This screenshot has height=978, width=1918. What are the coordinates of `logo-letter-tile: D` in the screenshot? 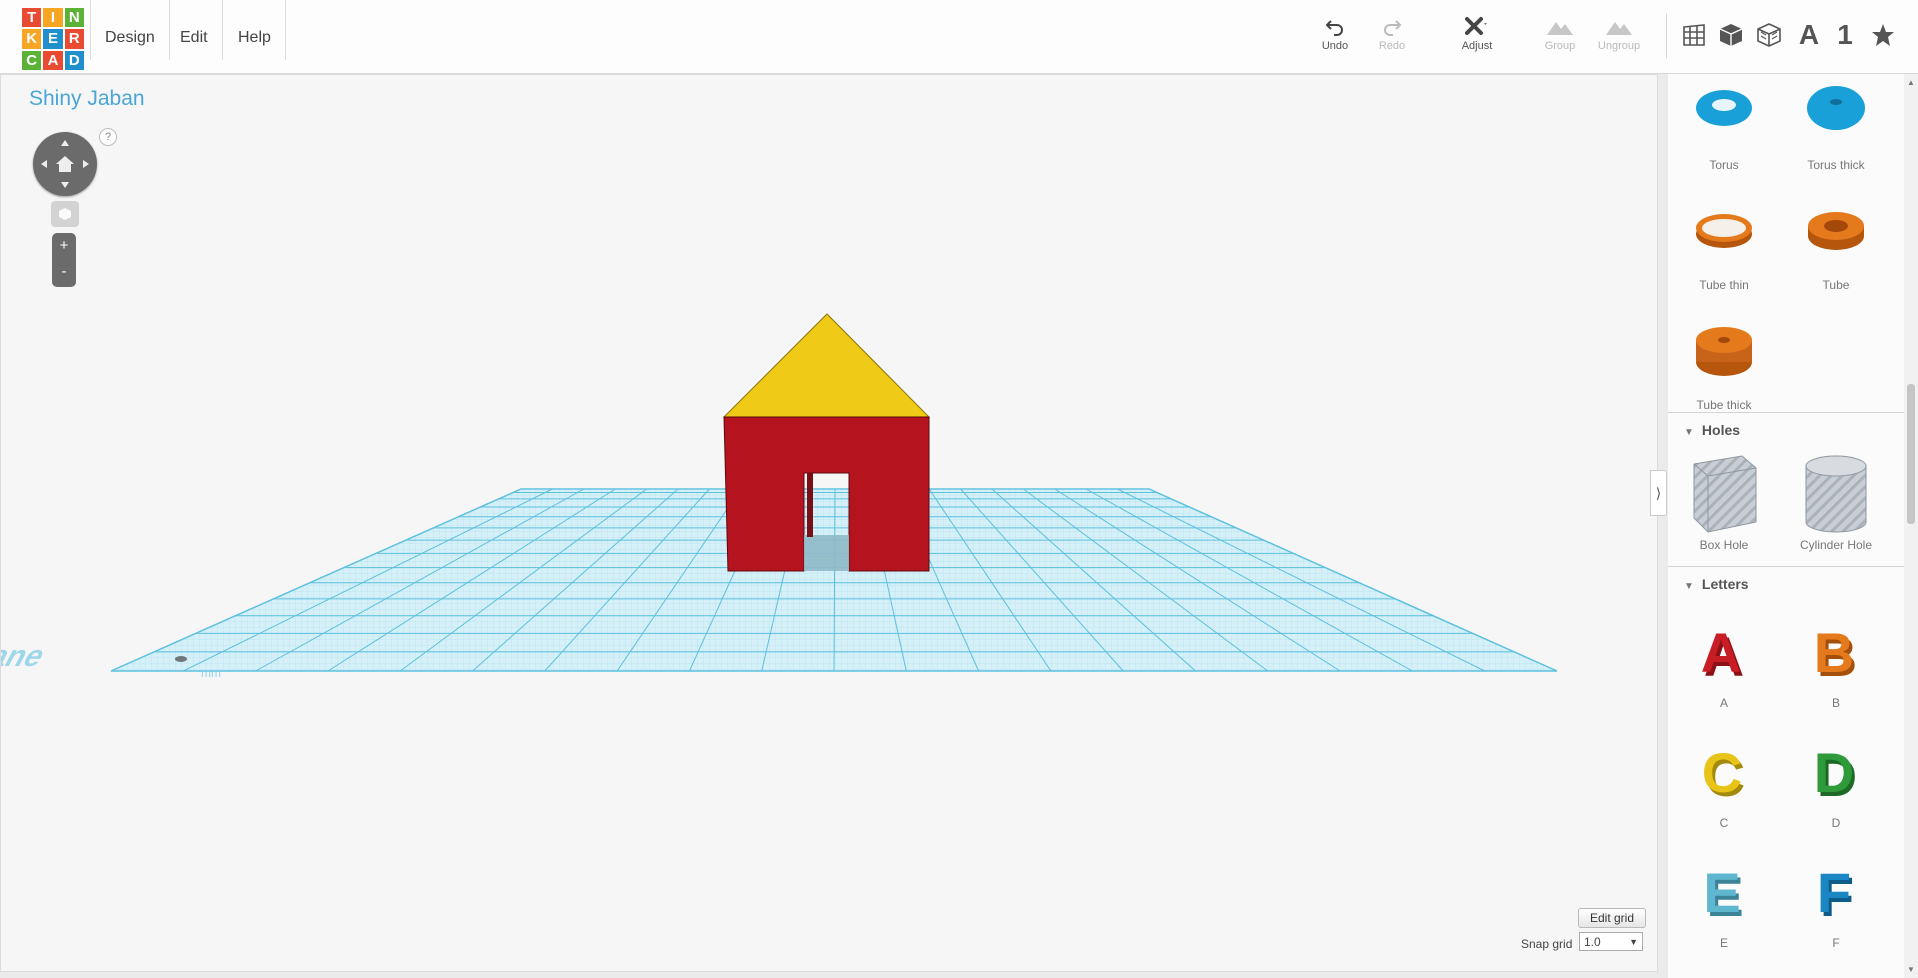 It's located at (74, 60).